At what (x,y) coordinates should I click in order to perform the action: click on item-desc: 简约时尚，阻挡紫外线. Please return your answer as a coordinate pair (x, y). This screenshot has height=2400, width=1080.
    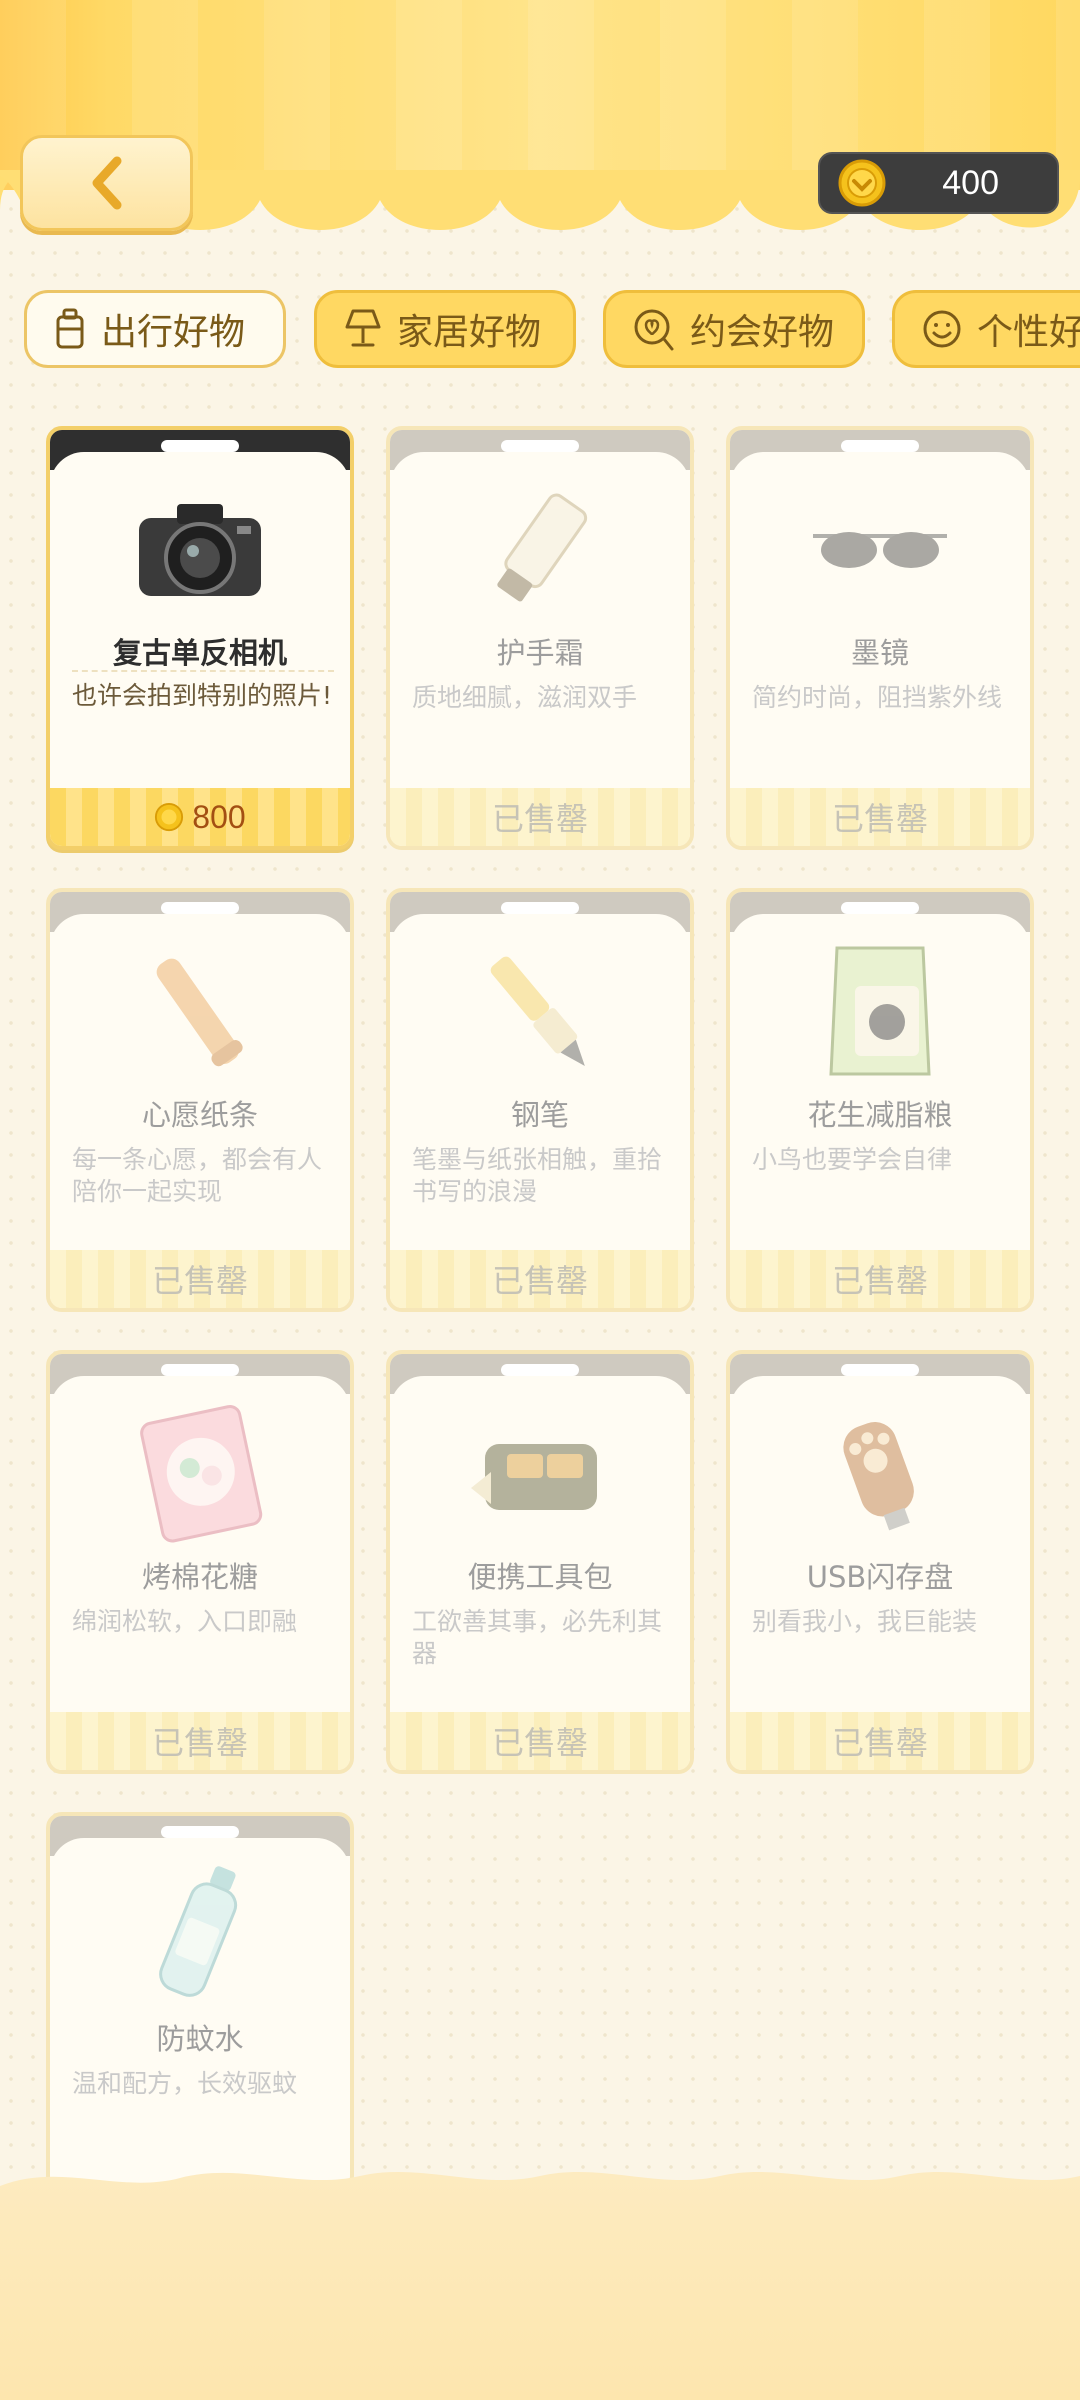
    Looking at the image, I should click on (877, 697).